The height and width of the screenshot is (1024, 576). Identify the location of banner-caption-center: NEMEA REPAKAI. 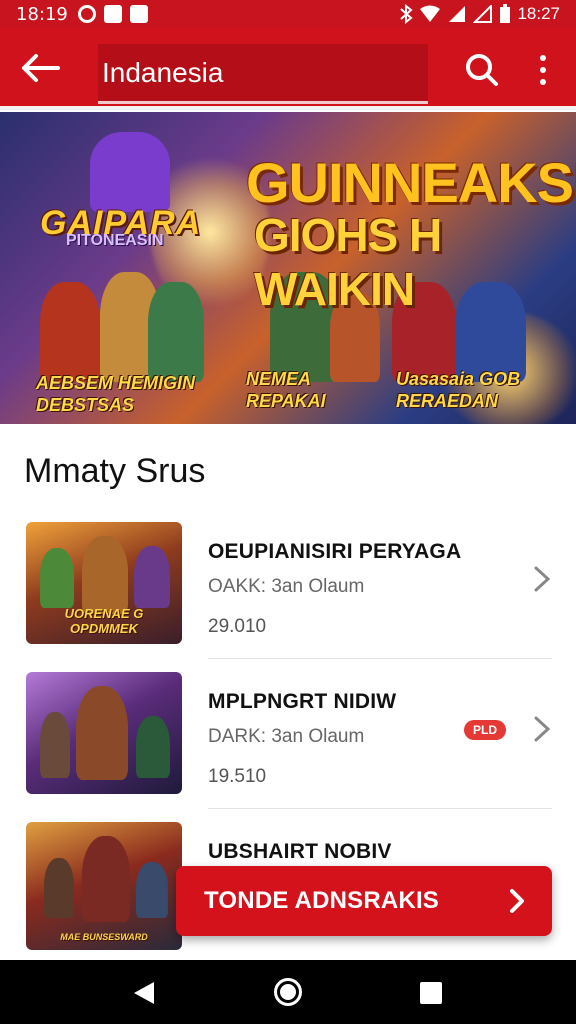
(286, 390).